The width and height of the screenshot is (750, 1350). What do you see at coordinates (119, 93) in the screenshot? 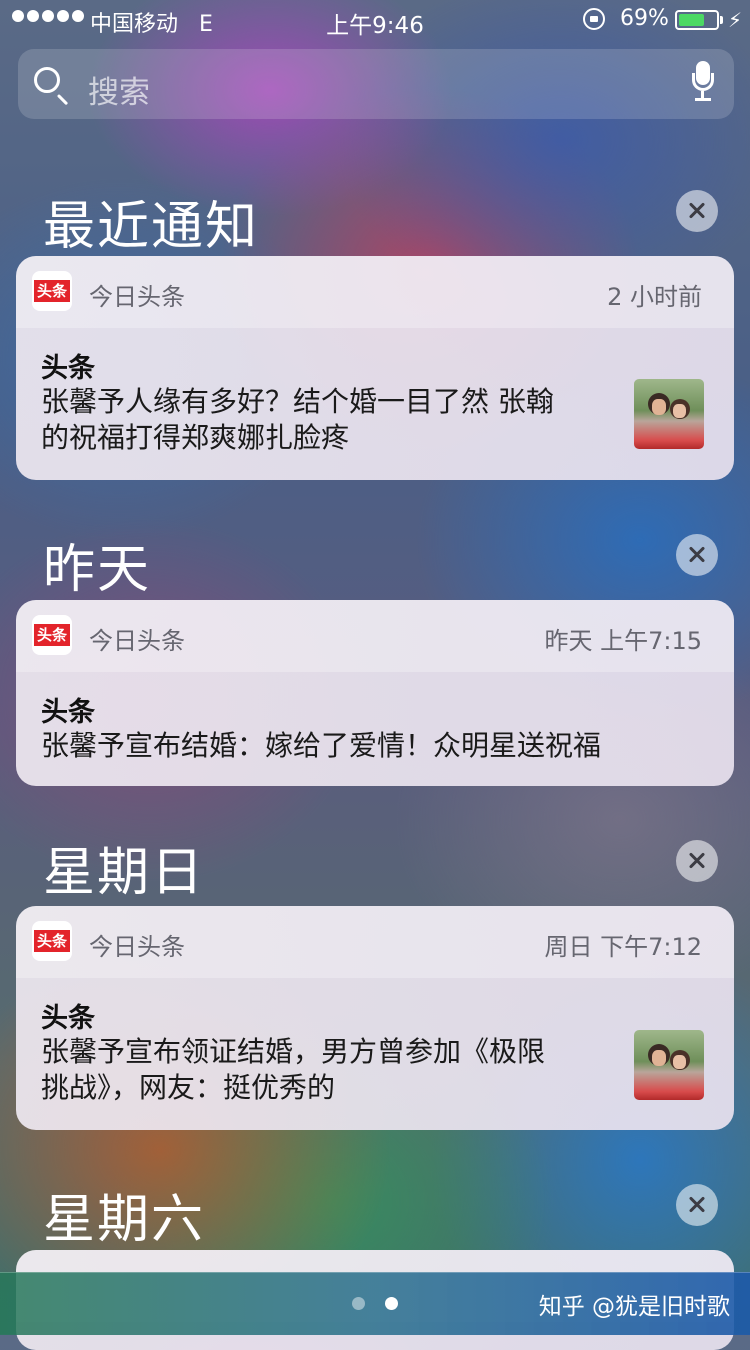
I see `search-placeholder: 搜索` at bounding box center [119, 93].